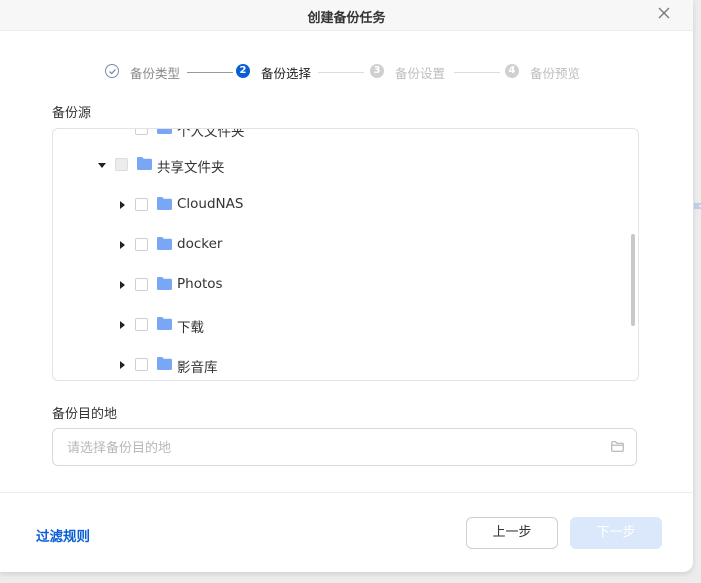 The height and width of the screenshot is (583, 701). I want to click on folder-browse-icon, so click(617, 446).